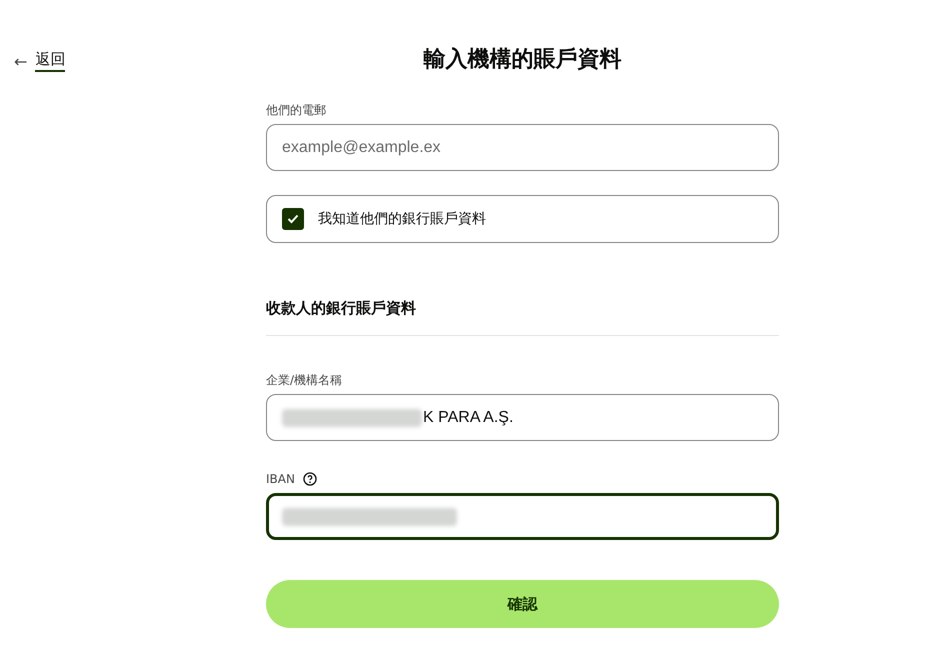  What do you see at coordinates (522, 417) in the screenshot?
I see `input-field: K PARA A.Ş.` at bounding box center [522, 417].